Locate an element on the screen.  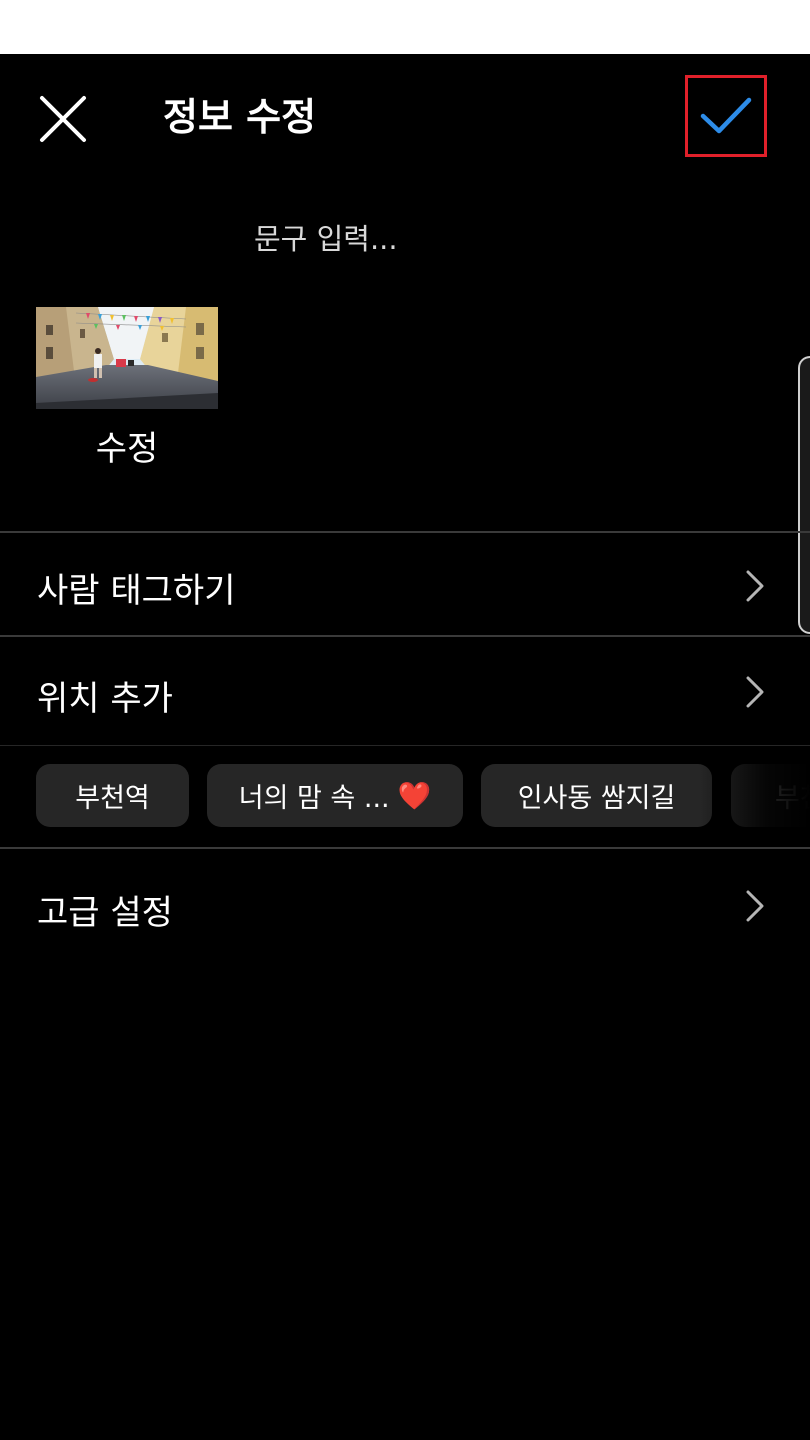
tag-people-label: 사람 태그하기 is located at coordinates (136, 591).